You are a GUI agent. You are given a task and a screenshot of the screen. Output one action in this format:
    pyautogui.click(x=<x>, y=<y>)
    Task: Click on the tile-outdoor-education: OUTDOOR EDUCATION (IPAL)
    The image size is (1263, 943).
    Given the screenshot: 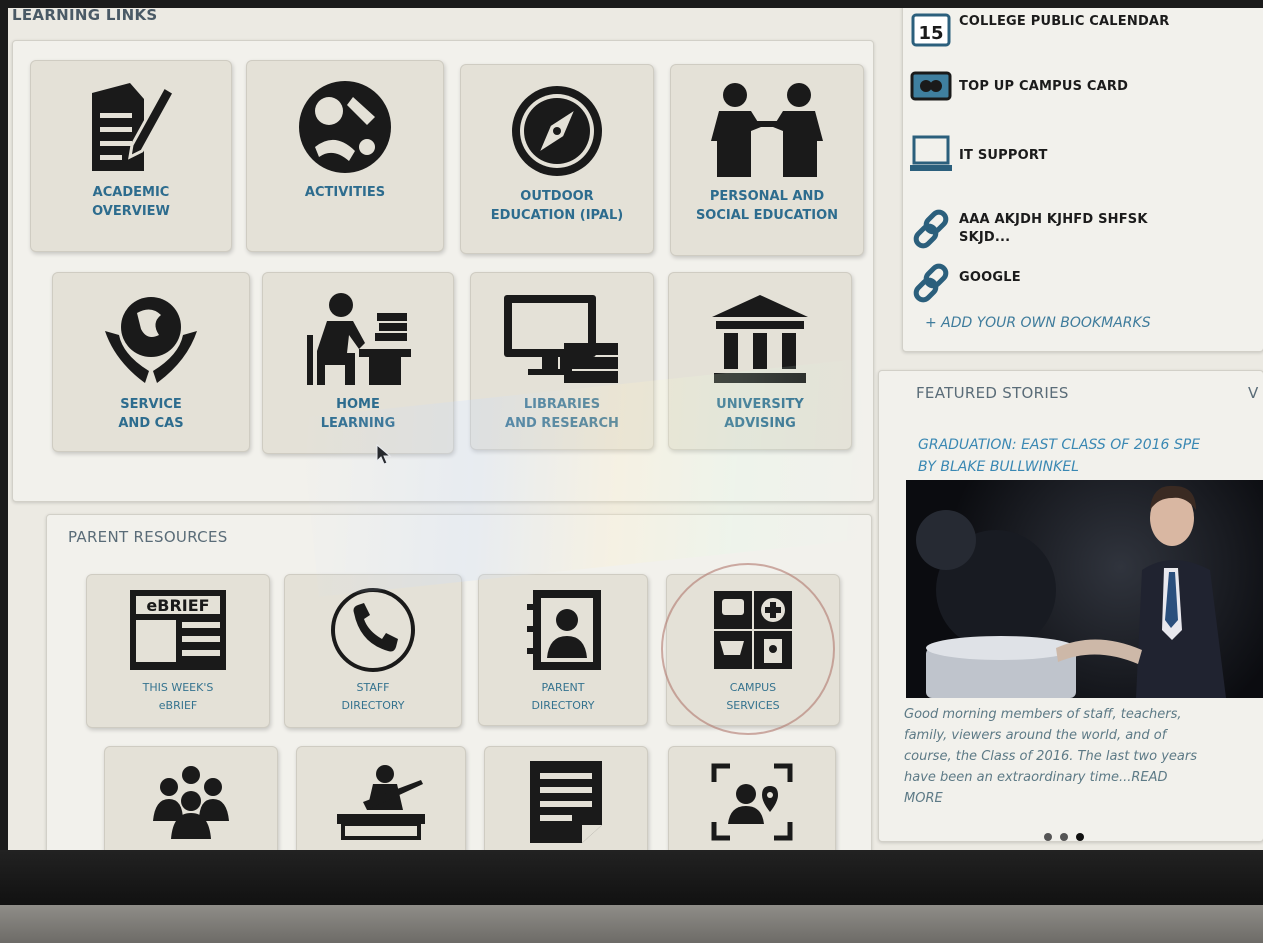 What is the action you would take?
    pyautogui.click(x=557, y=159)
    